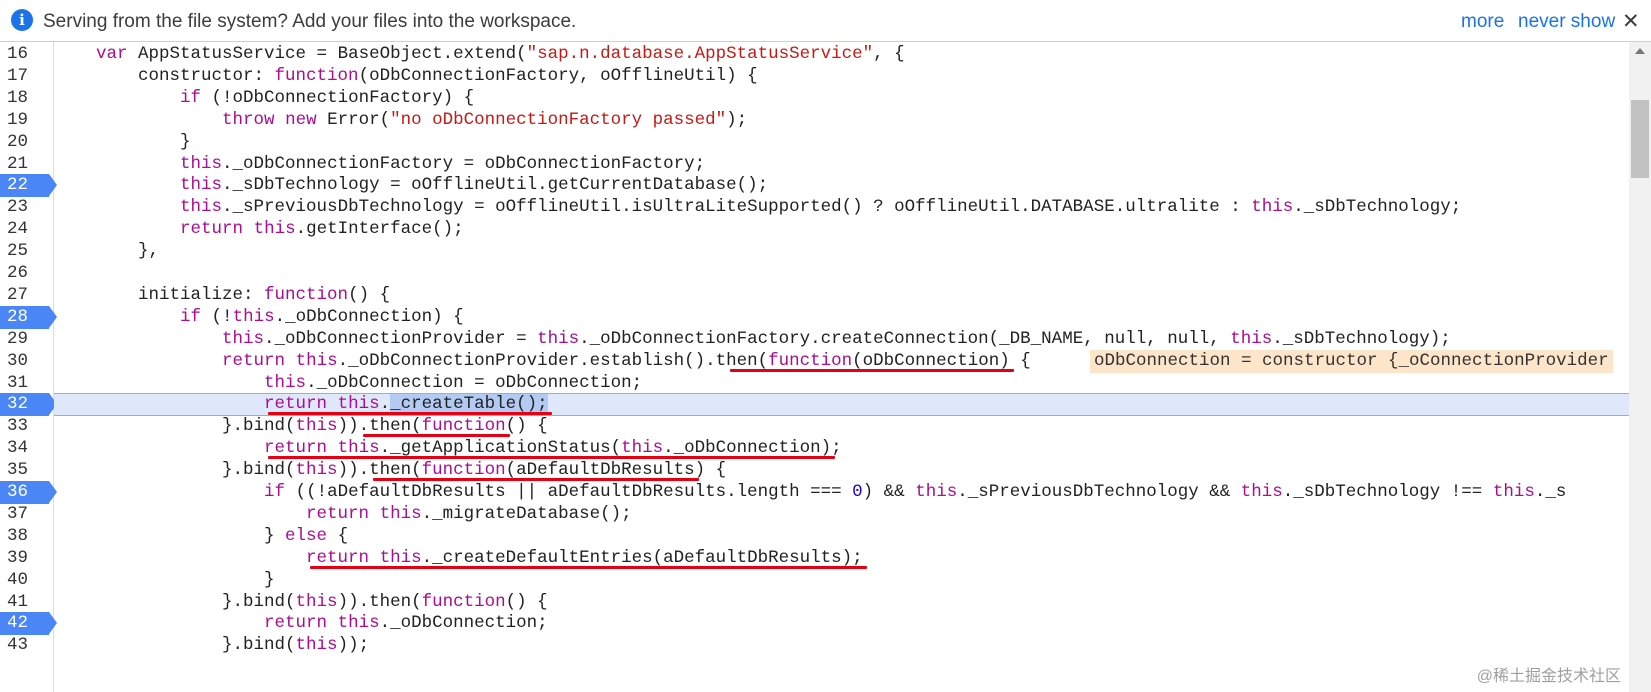  I want to click on line-number-25: 25, so click(26, 251).